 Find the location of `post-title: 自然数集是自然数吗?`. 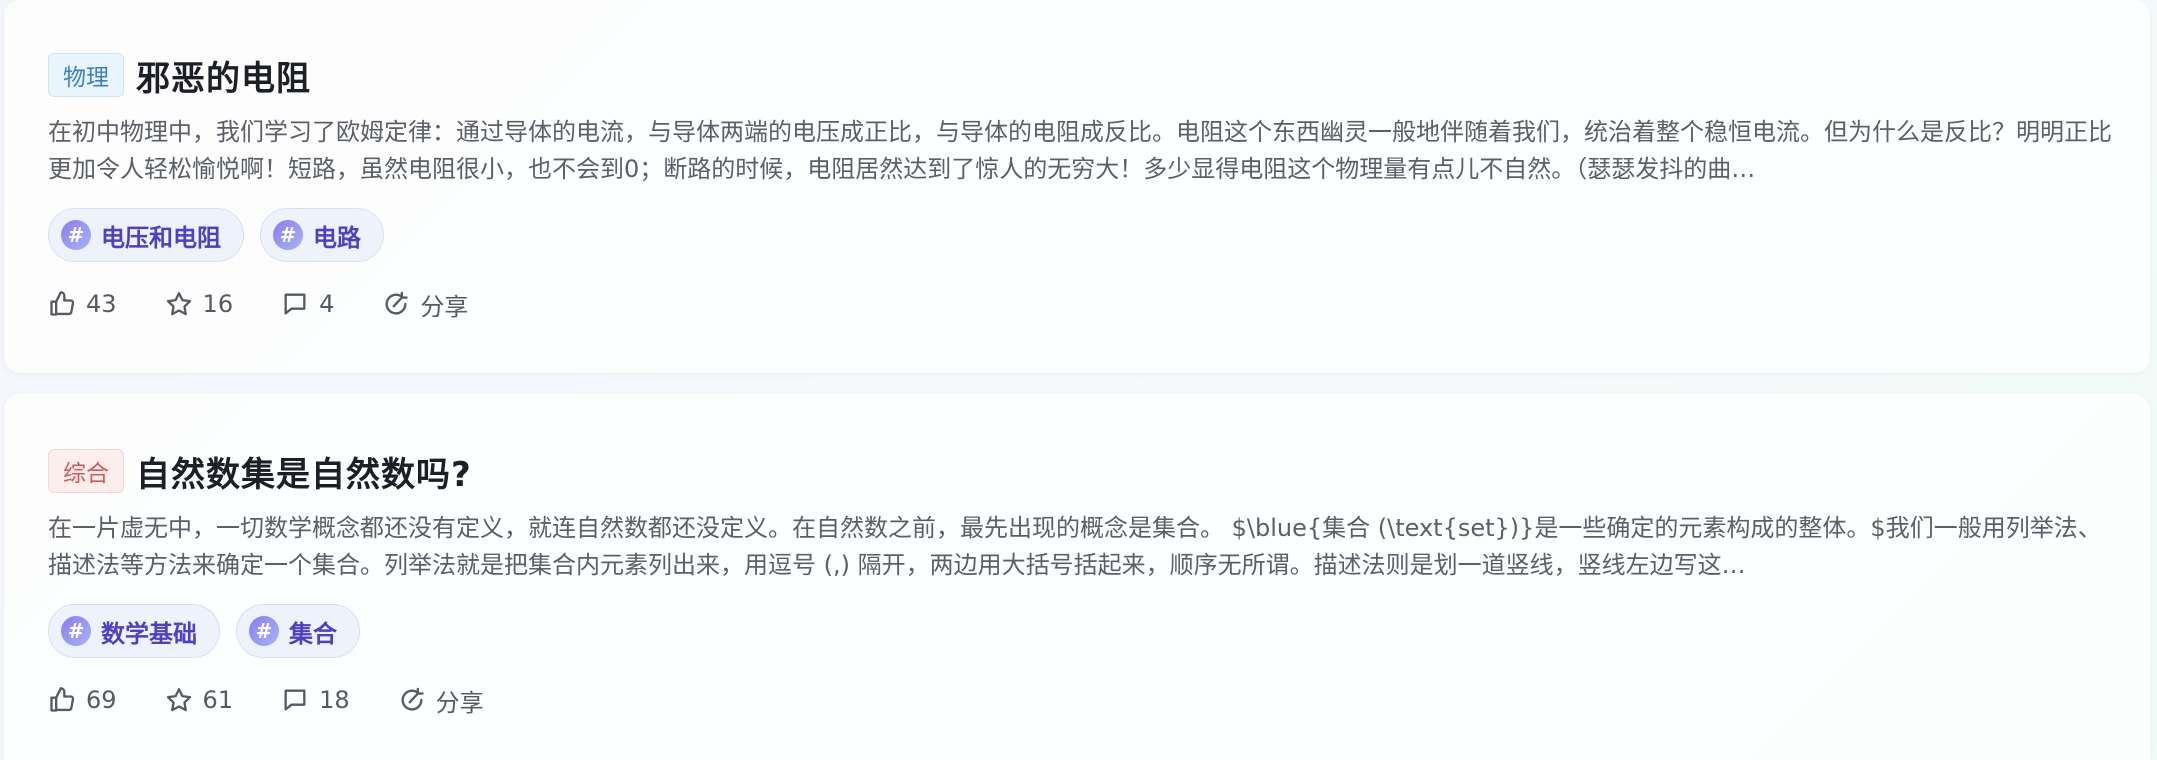

post-title: 自然数集是自然数吗? is located at coordinates (304, 471).